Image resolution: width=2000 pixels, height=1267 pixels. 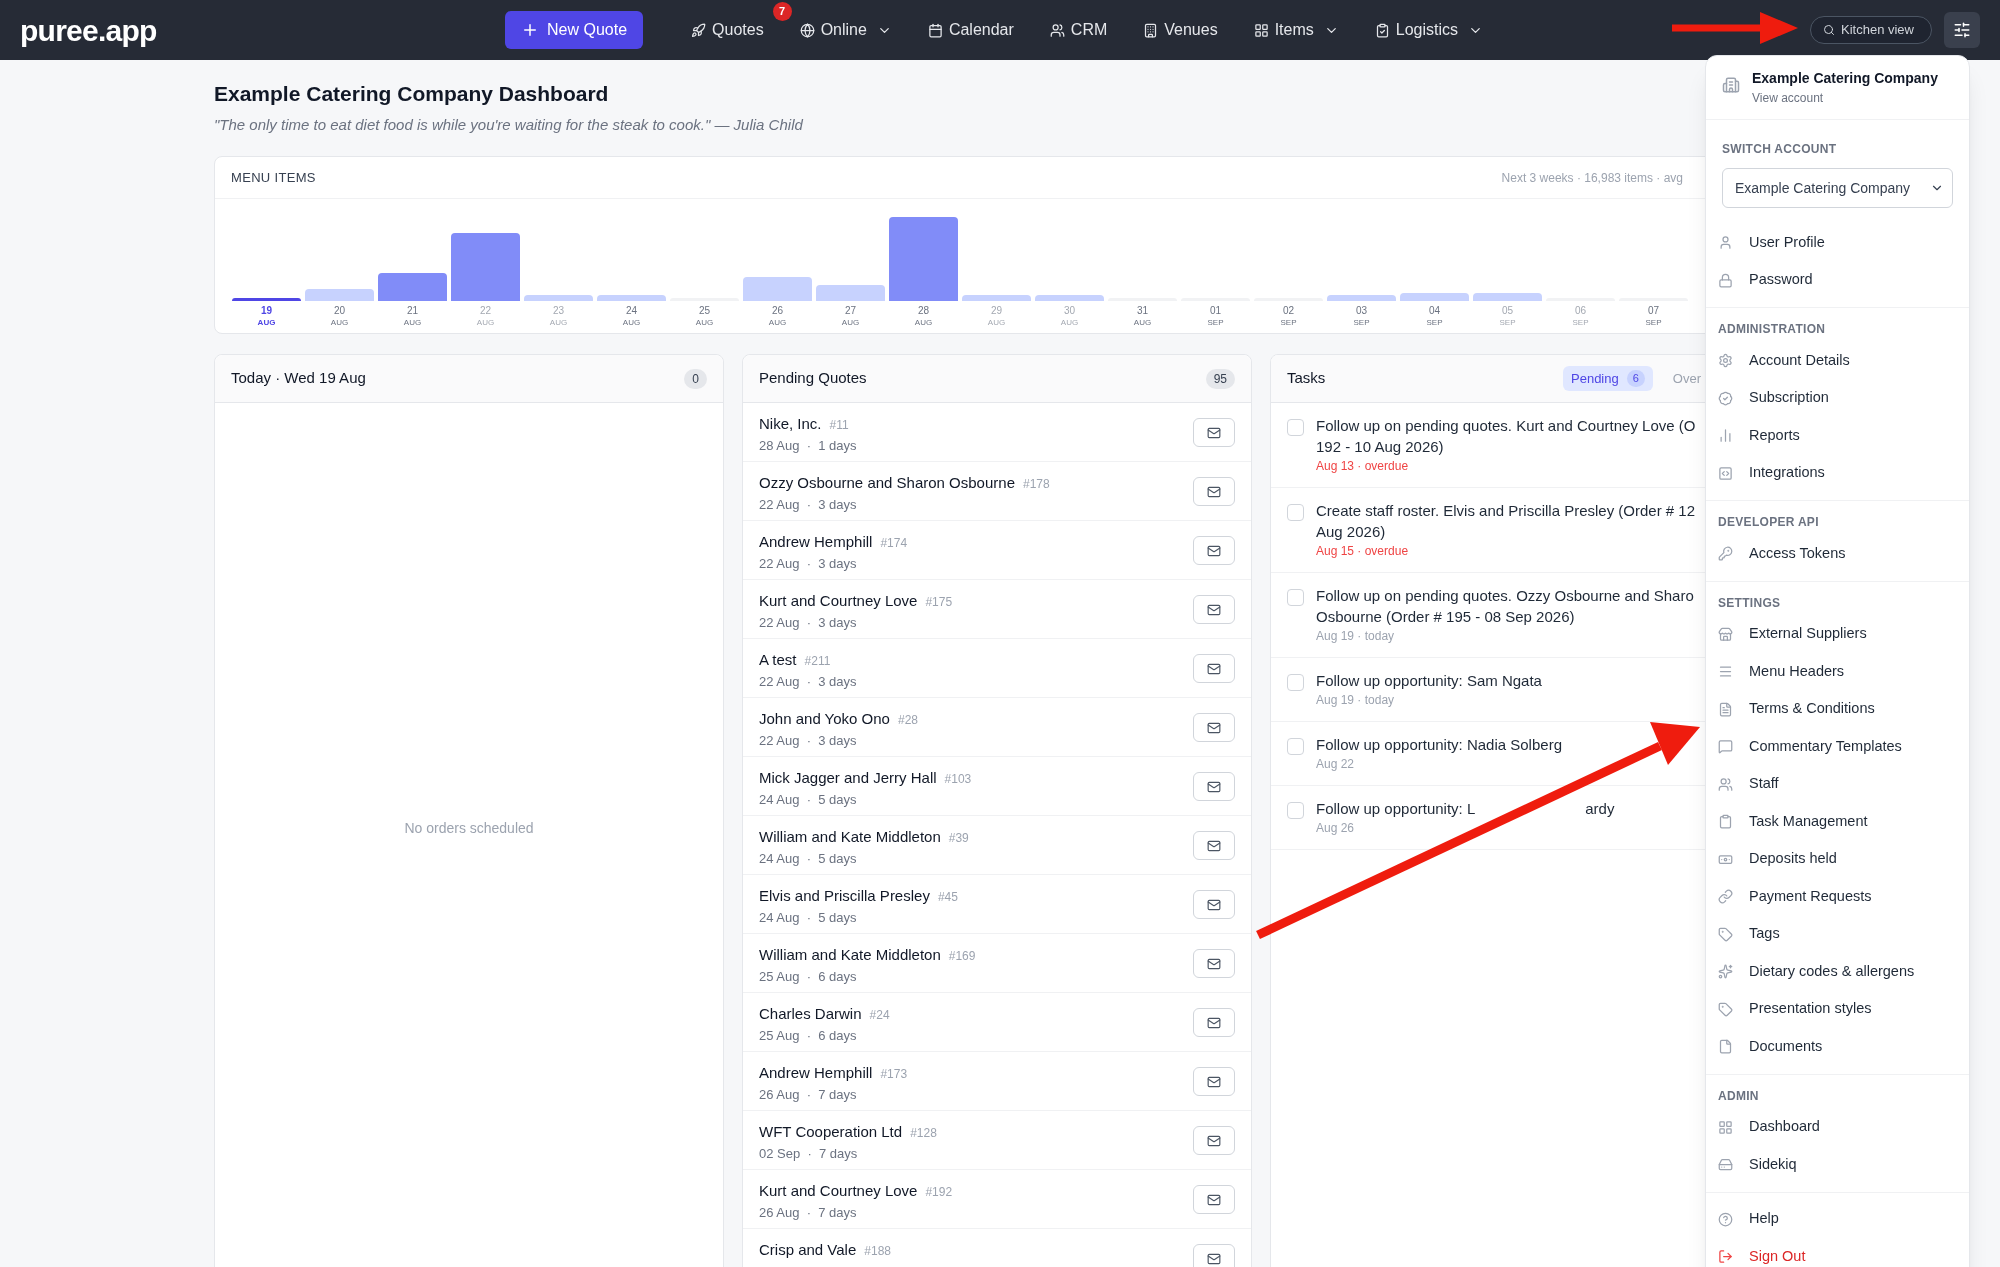 What do you see at coordinates (631, 316) in the screenshot?
I see `day-label: 24 AUG` at bounding box center [631, 316].